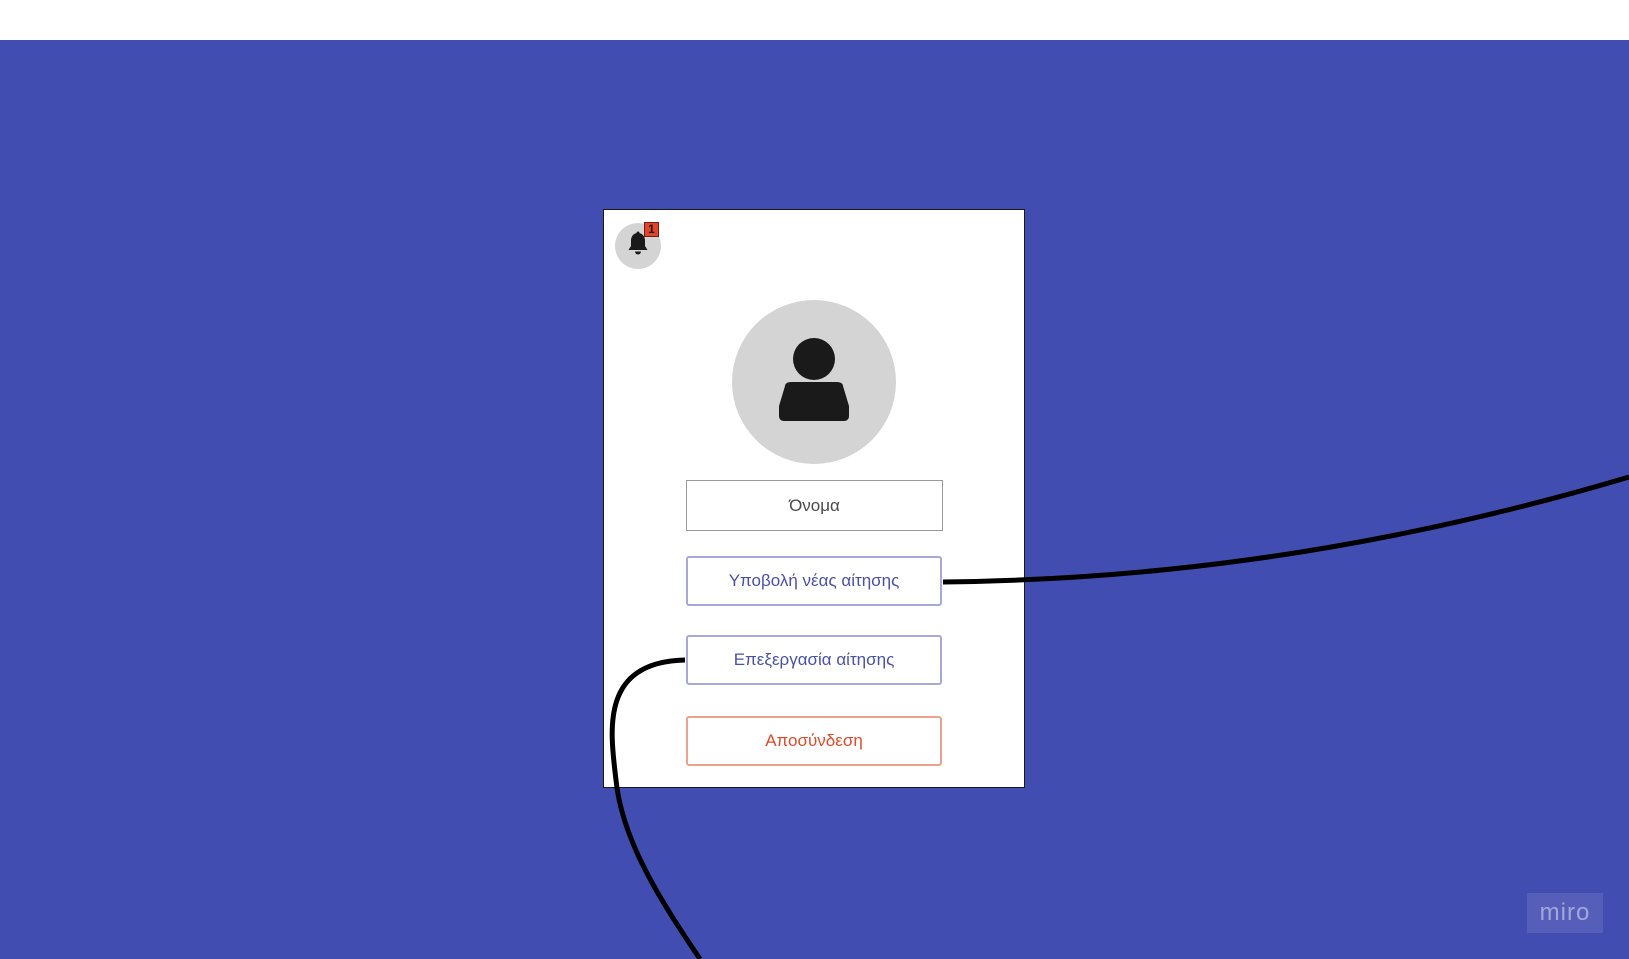 The width and height of the screenshot is (1629, 959). Describe the element at coordinates (814, 660) in the screenshot. I see `edit-request-button: Επεξεργασία αίτησης` at that location.